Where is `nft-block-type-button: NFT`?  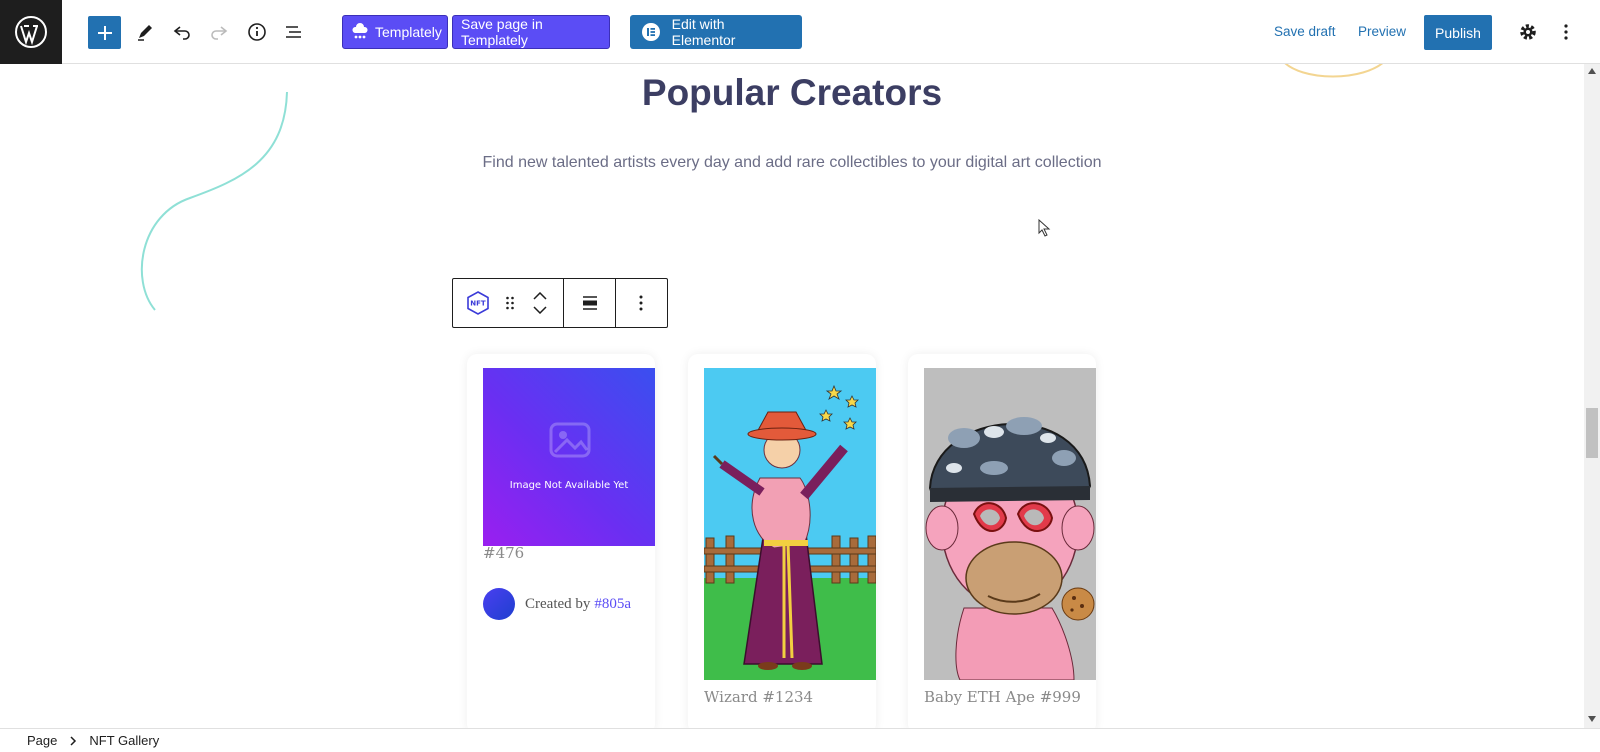 nft-block-type-button: NFT is located at coordinates (478, 303).